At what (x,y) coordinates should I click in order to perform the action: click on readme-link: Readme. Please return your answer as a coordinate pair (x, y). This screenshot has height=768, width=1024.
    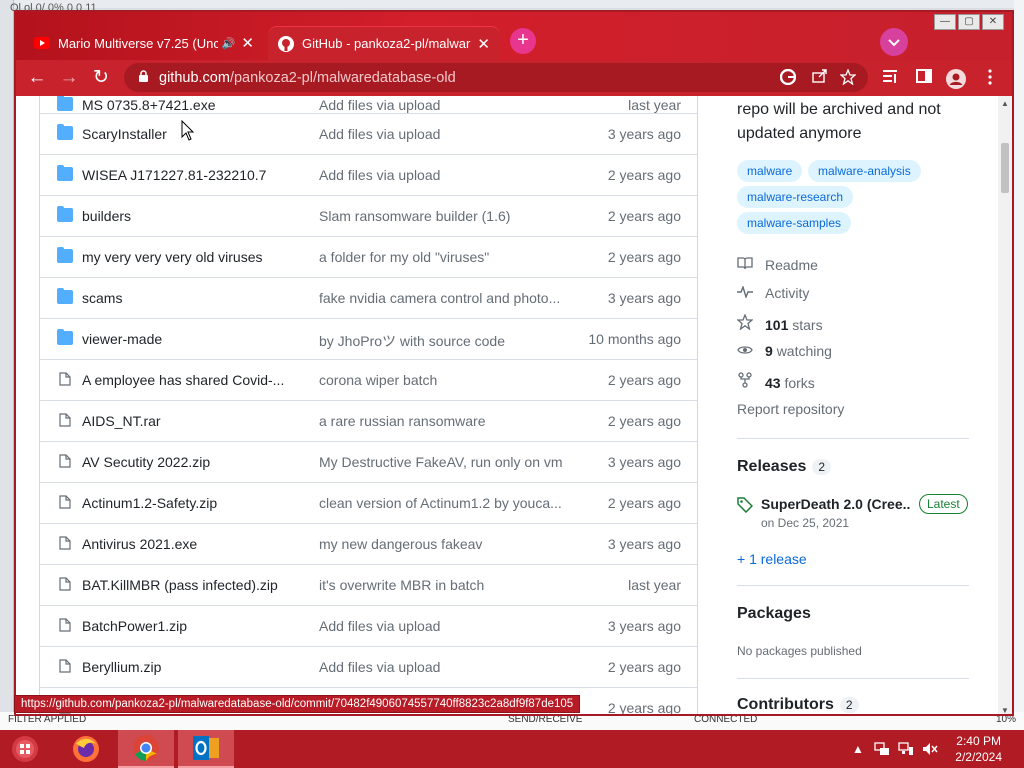
    Looking at the image, I should click on (857, 267).